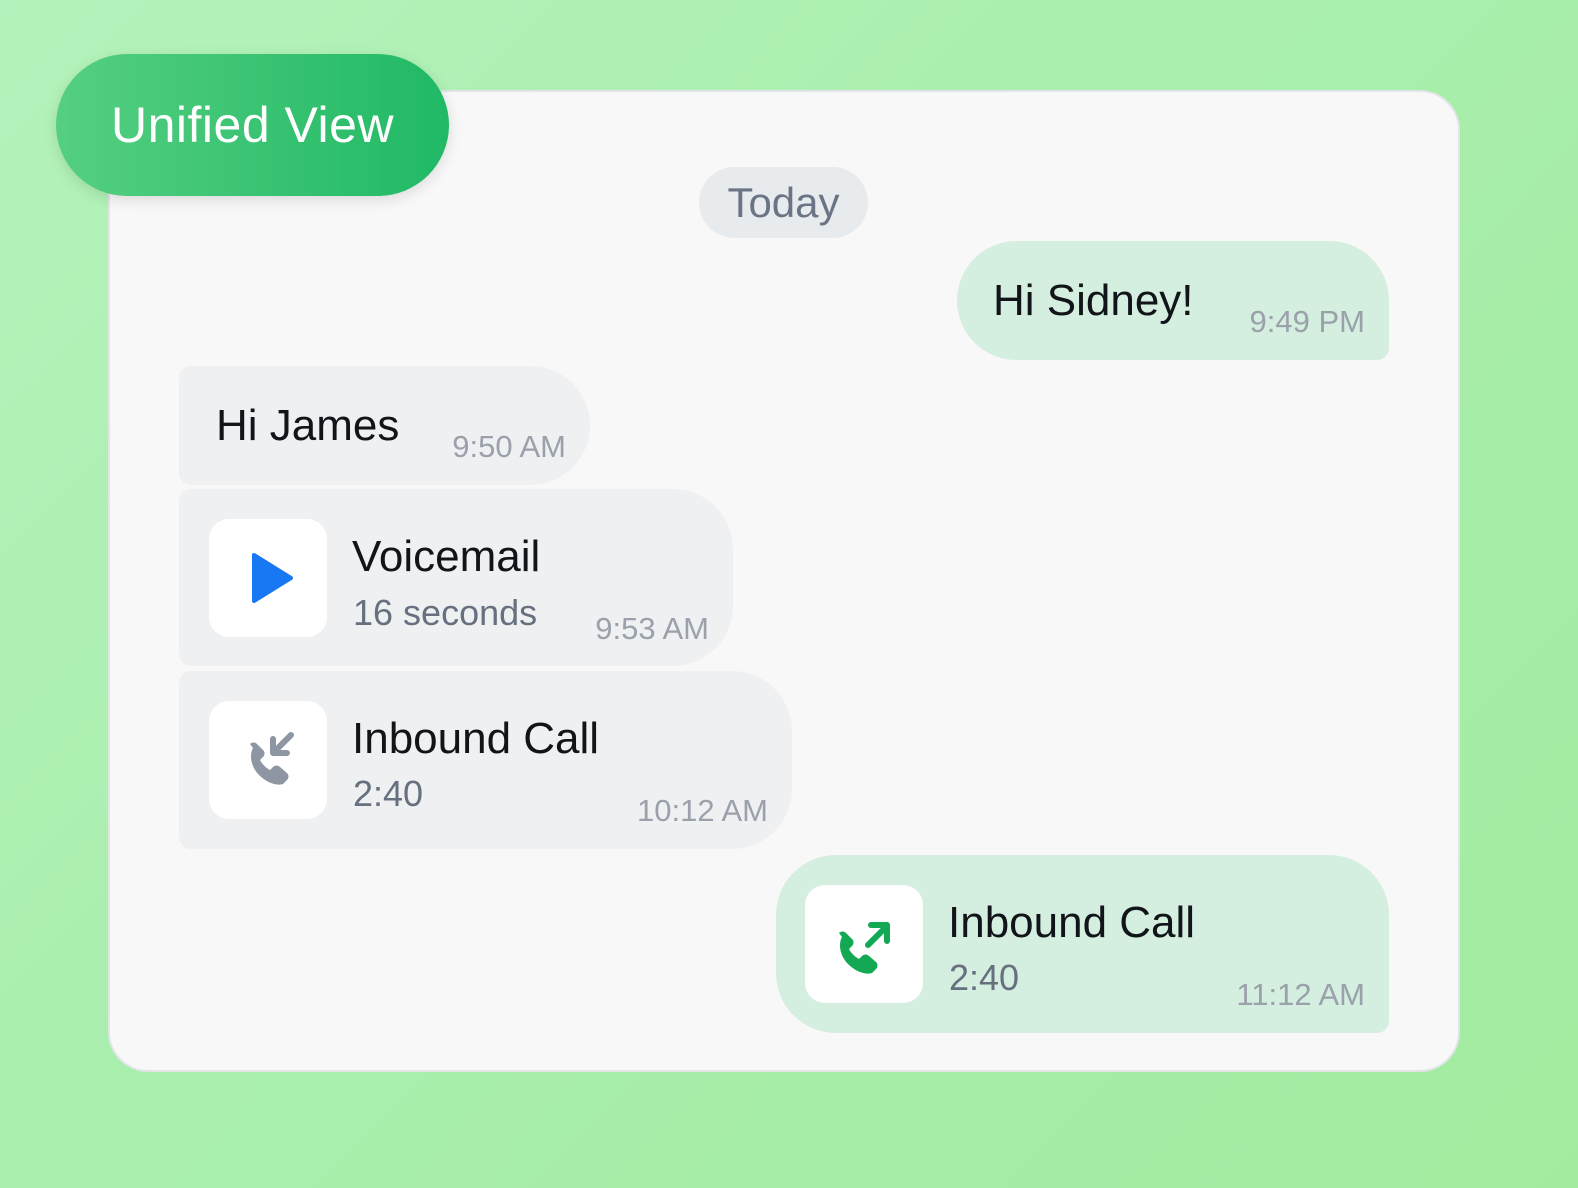 The width and height of the screenshot is (1578, 1188). I want to click on voicemail-title: Voicemail, so click(446, 556).